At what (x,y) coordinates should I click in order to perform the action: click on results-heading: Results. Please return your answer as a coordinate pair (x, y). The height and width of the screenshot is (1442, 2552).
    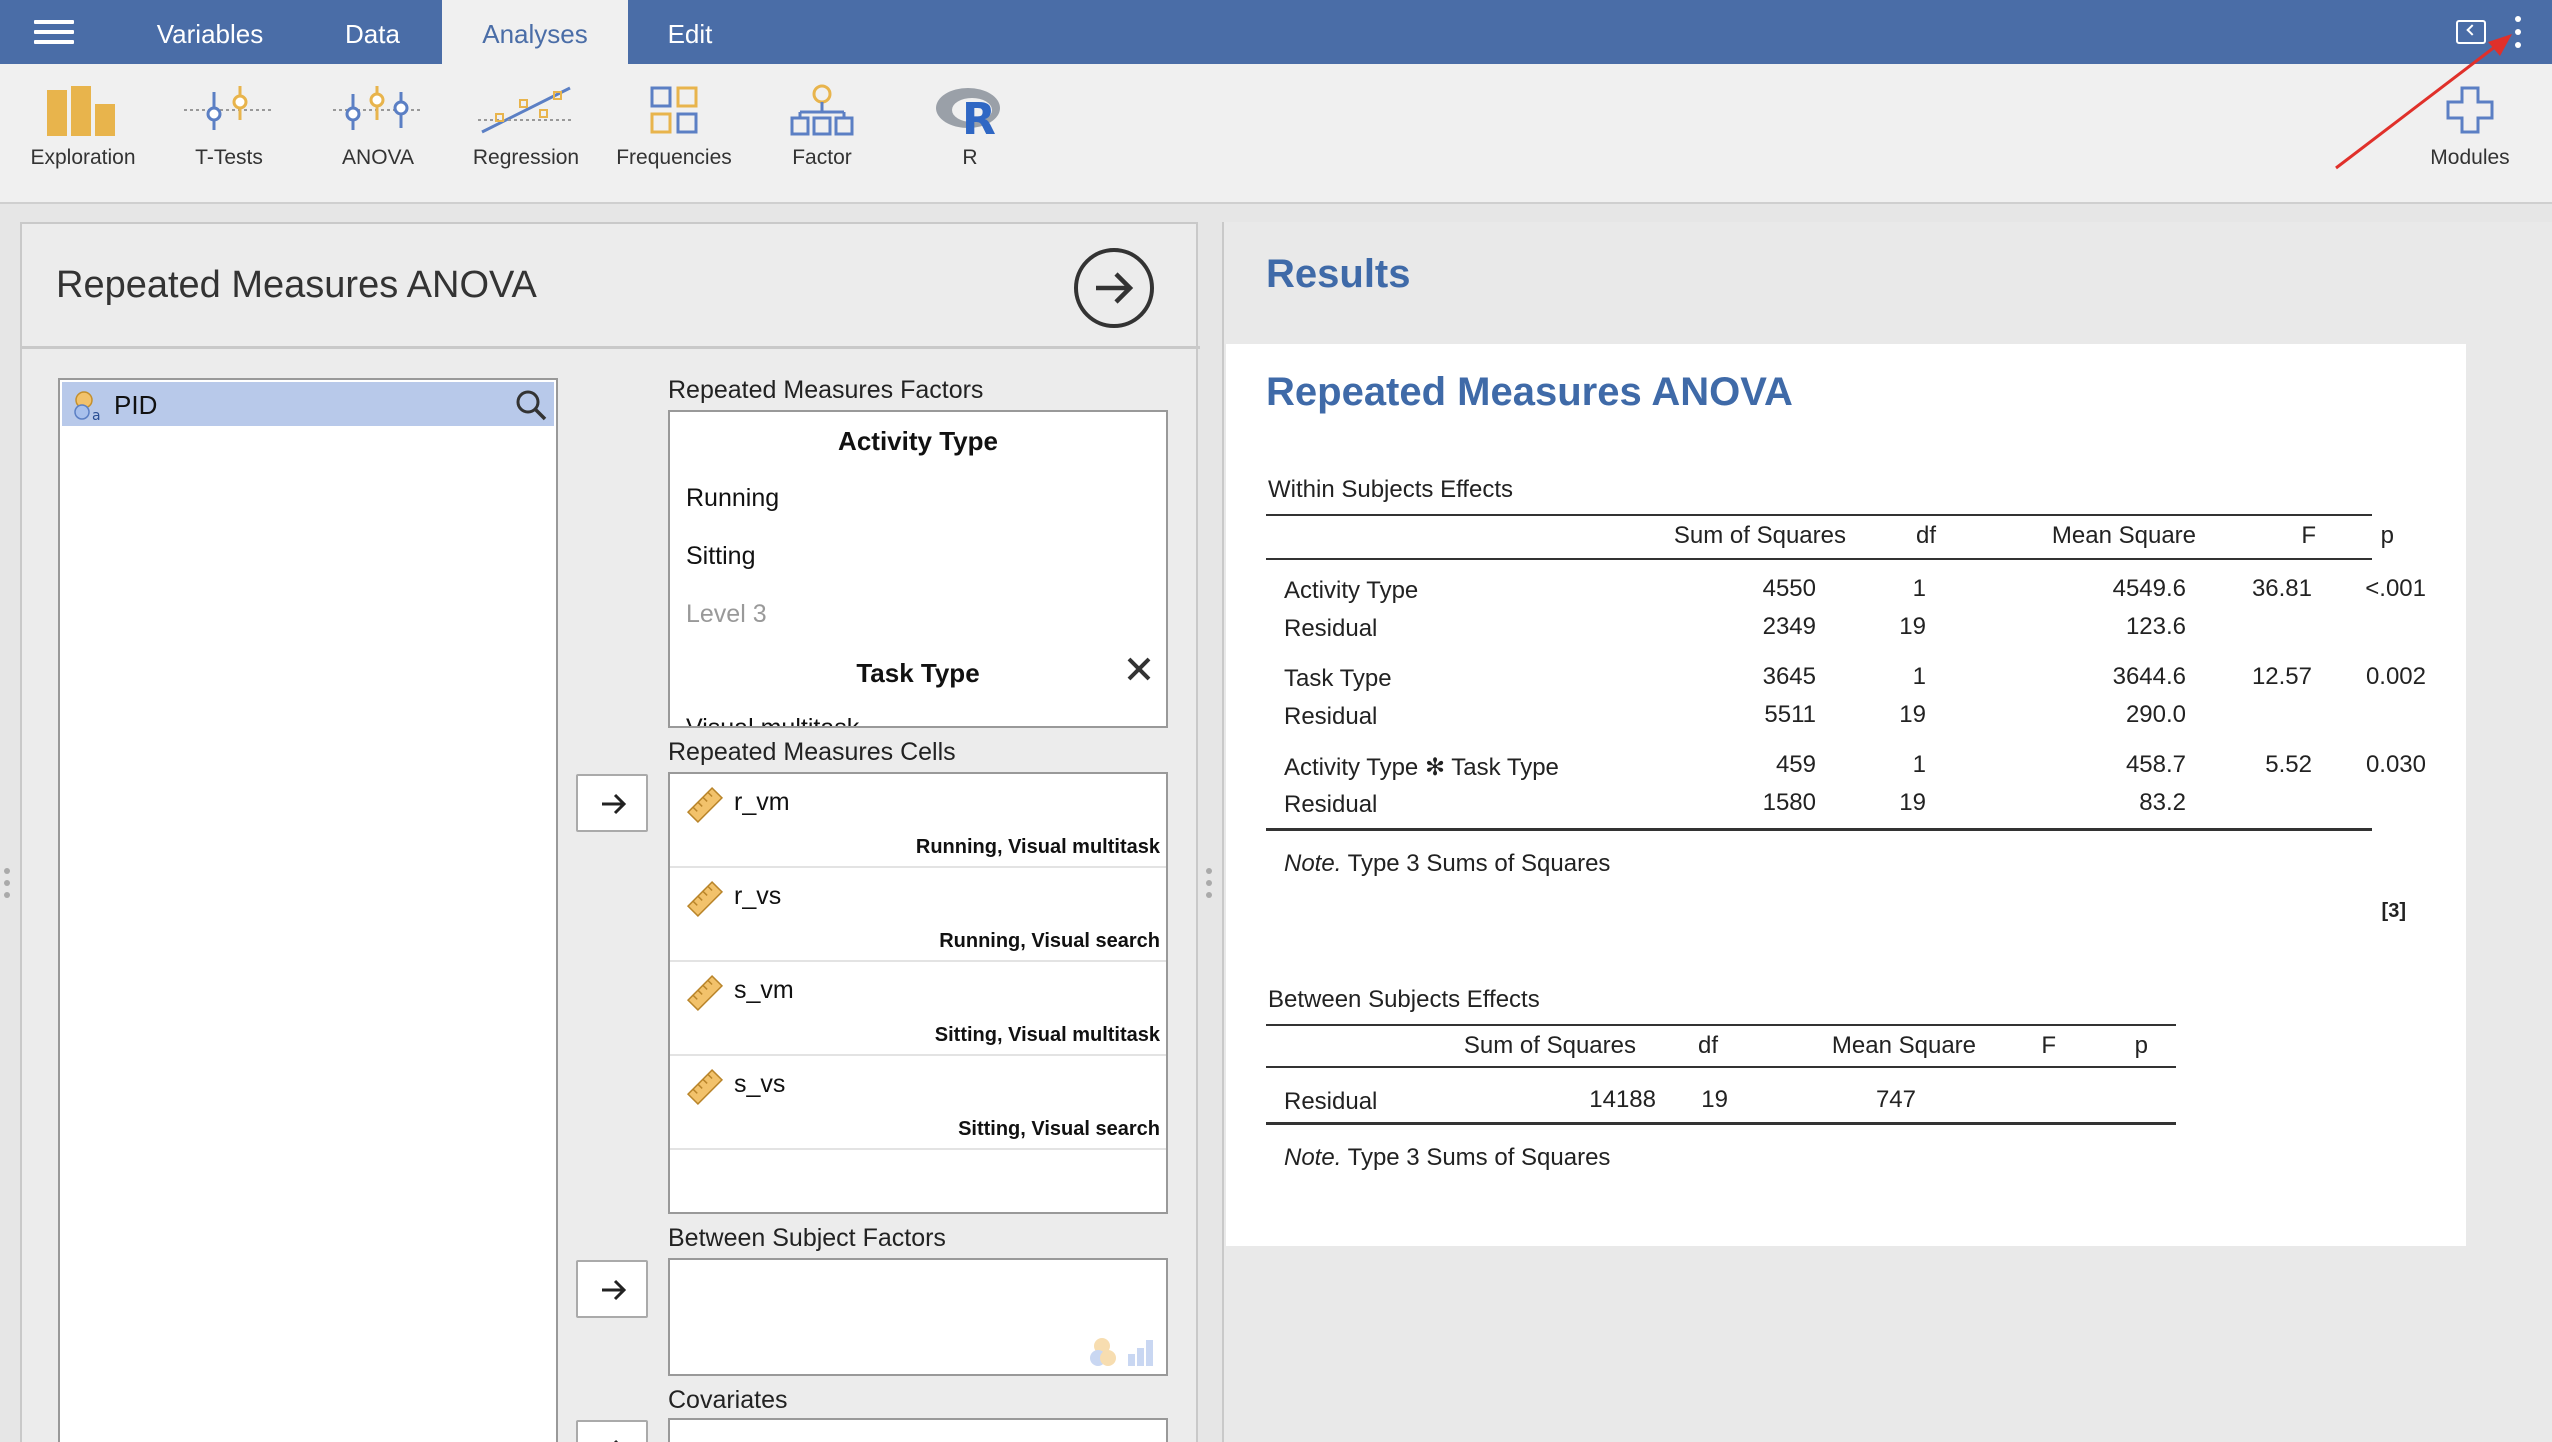
    Looking at the image, I should click on (1338, 274).